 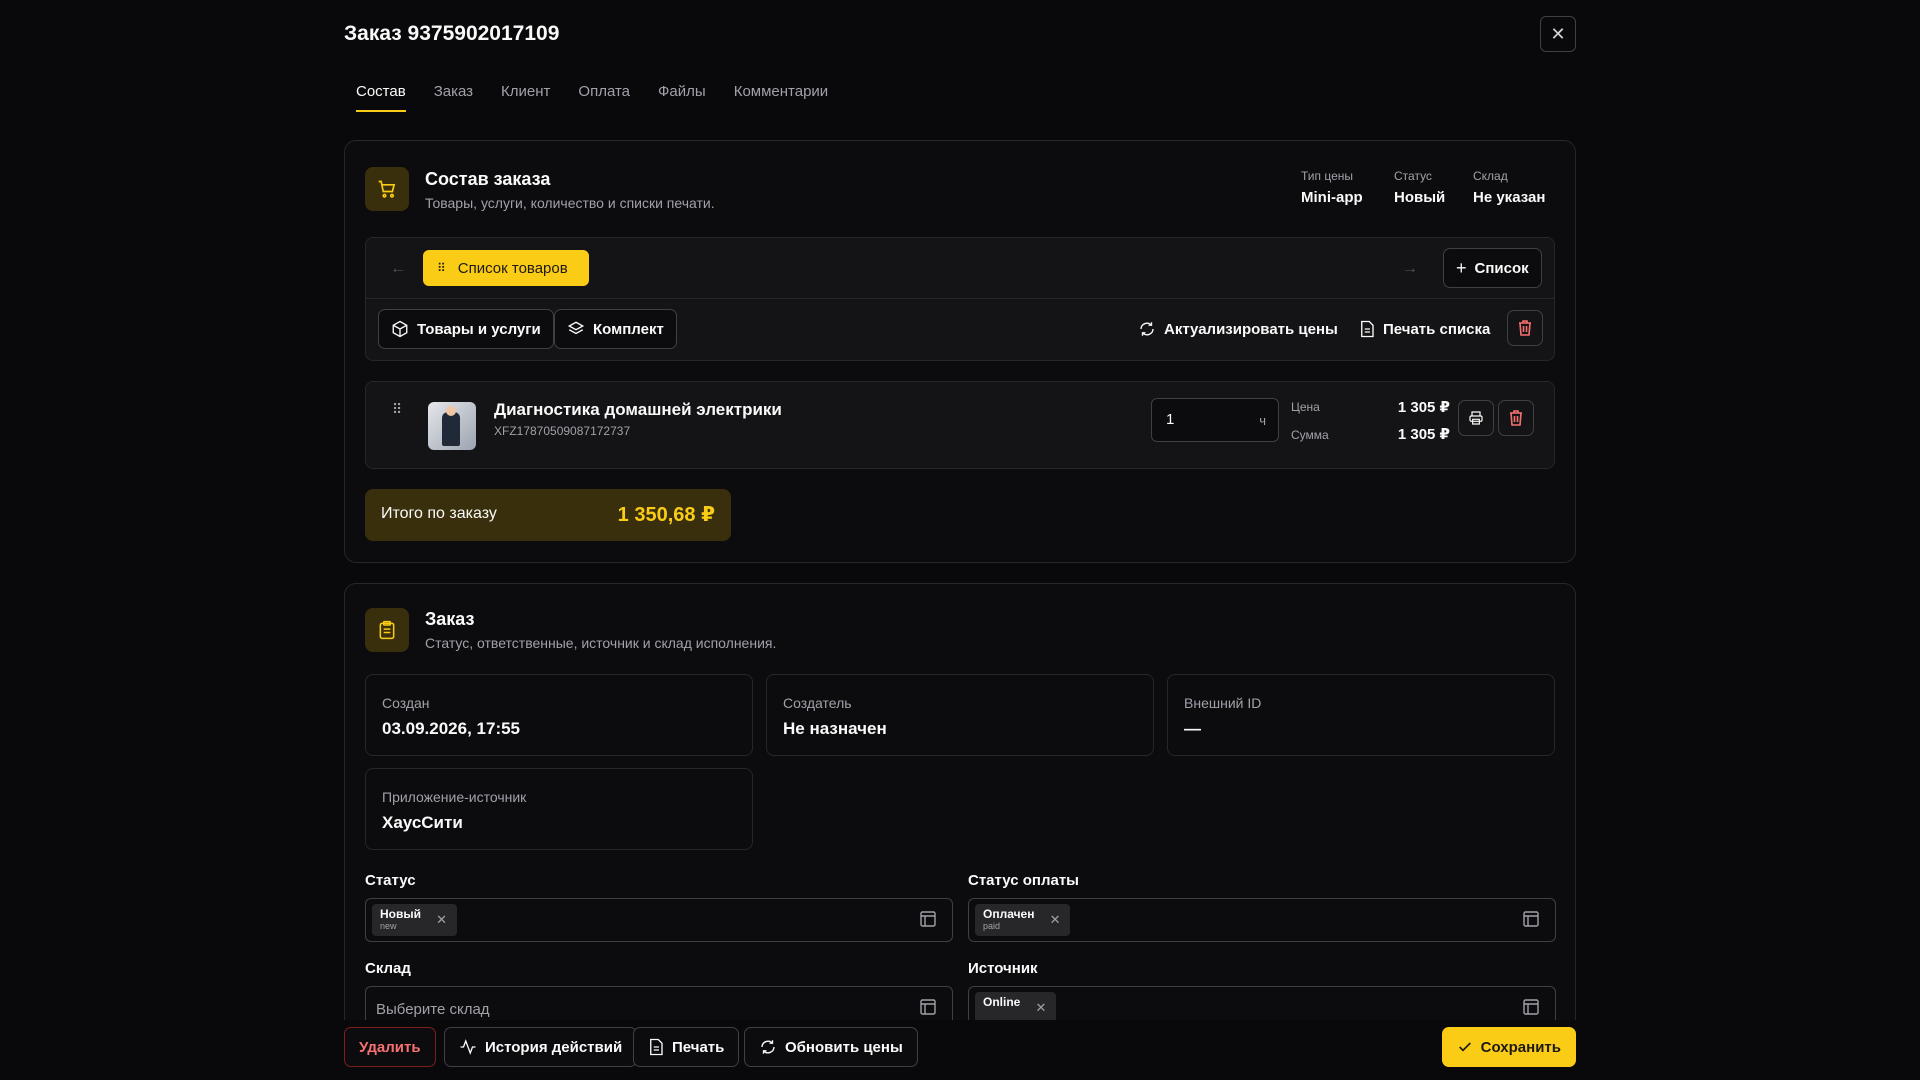 I want to click on meta-label: Статус, so click(x=1413, y=176).